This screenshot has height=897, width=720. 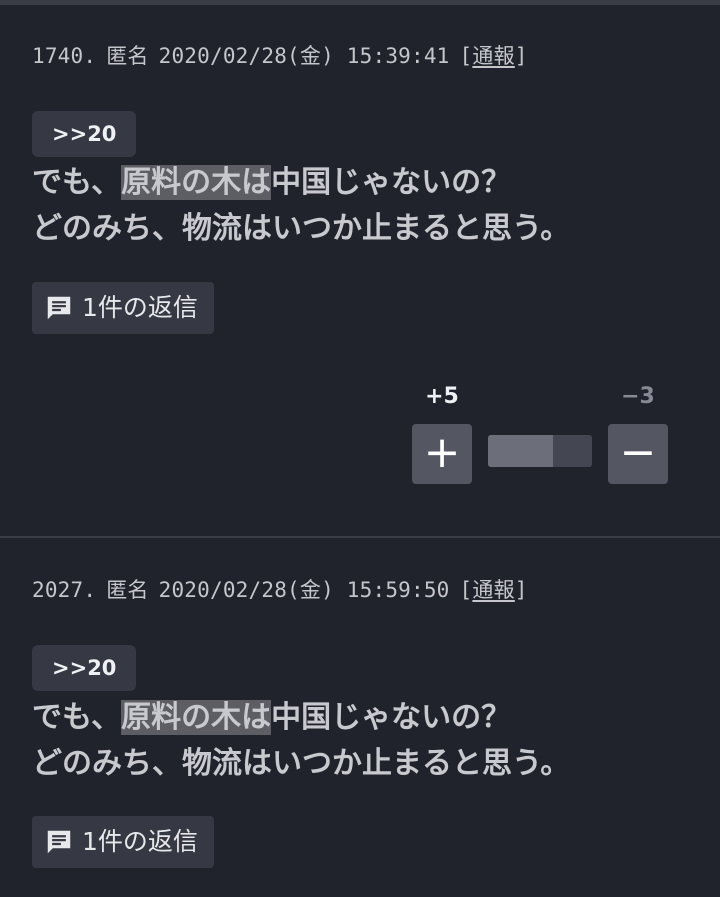 What do you see at coordinates (304, 590) in the screenshot?
I see `comment-datetime: 2020/02/28(金) 15:59:50` at bounding box center [304, 590].